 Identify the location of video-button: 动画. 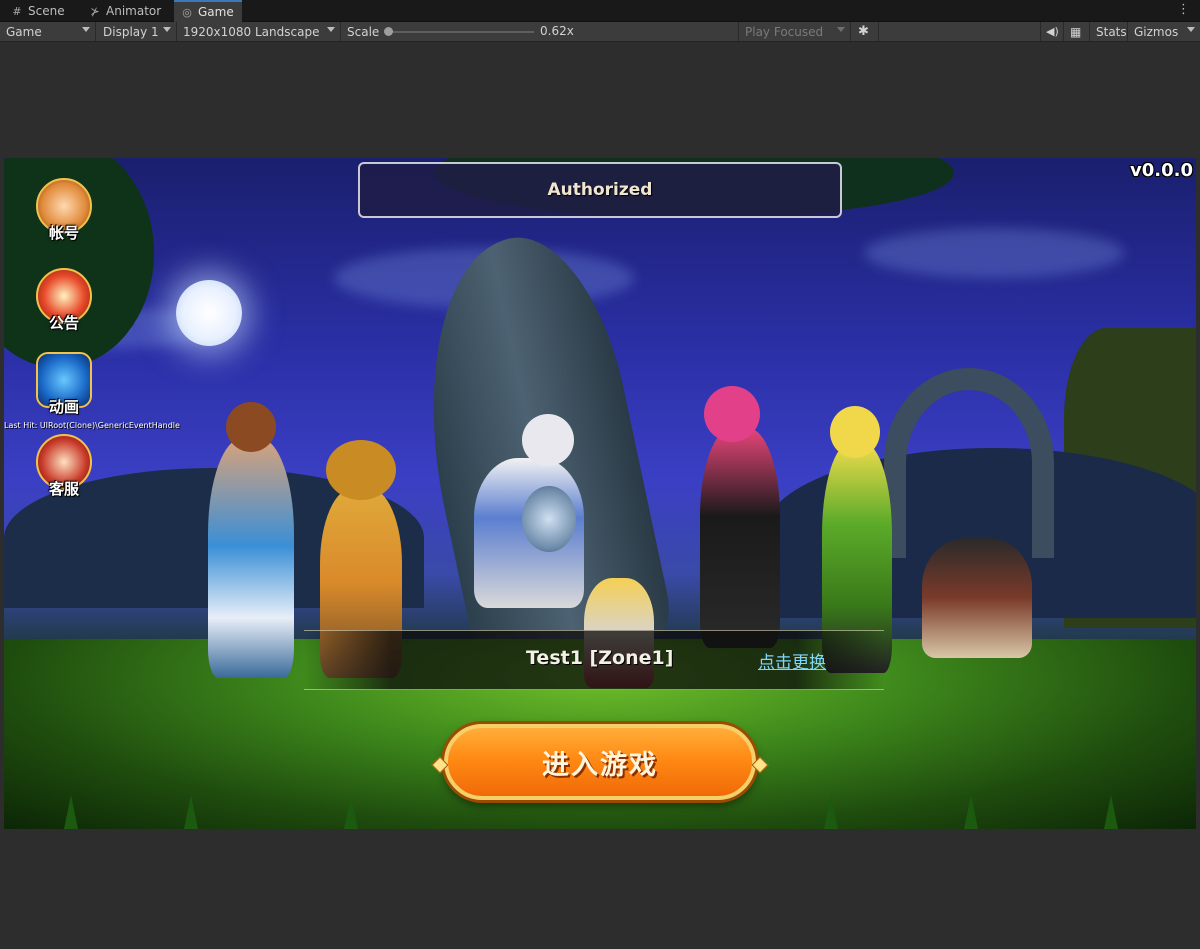
(65, 387).